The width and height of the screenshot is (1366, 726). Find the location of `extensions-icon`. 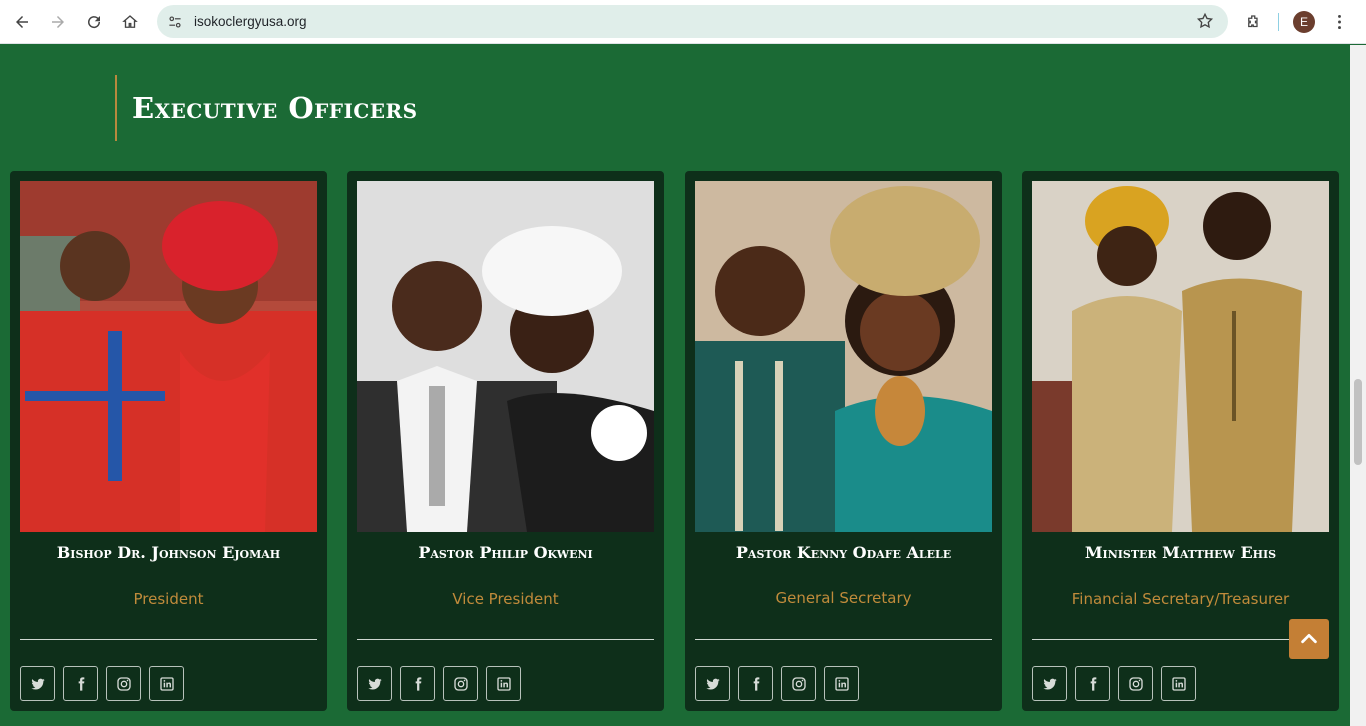

extensions-icon is located at coordinates (1254, 22).